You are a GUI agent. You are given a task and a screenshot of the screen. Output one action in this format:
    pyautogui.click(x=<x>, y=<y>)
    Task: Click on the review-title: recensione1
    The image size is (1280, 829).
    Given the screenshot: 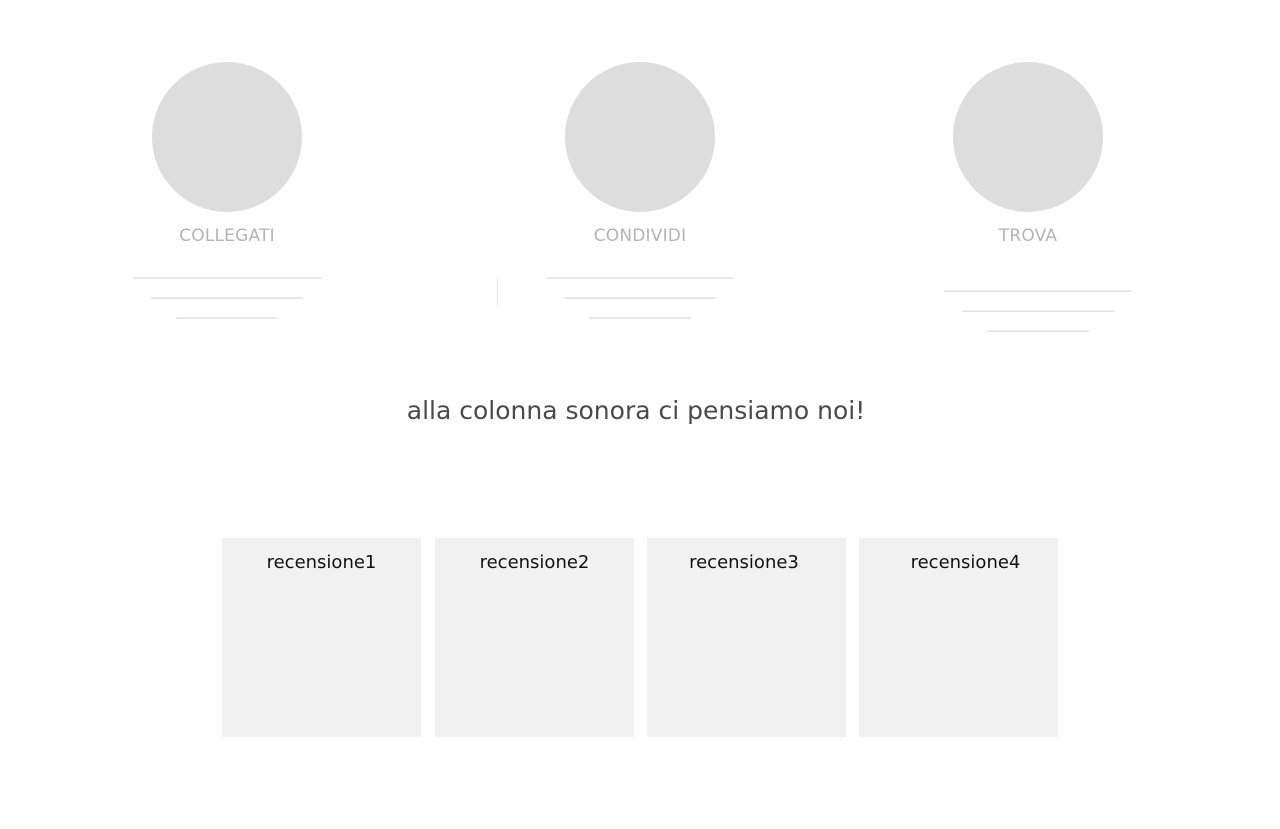 What is the action you would take?
    pyautogui.click(x=321, y=562)
    